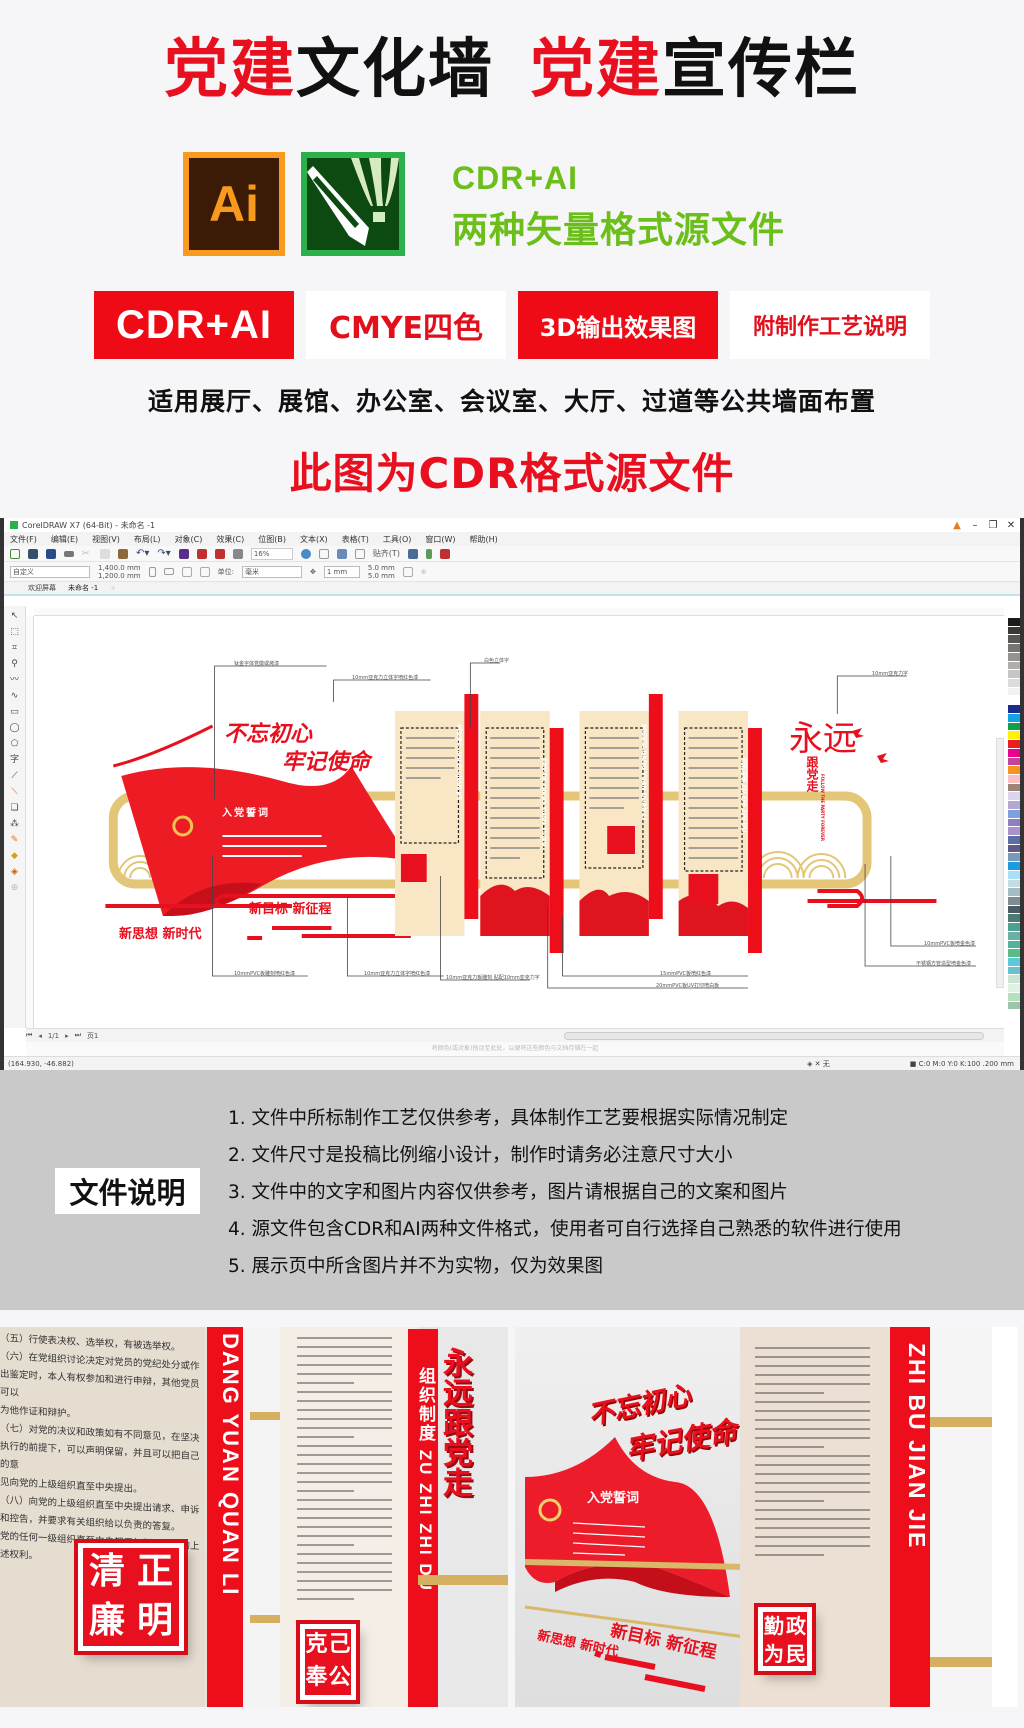 The width and height of the screenshot is (1024, 1728). I want to click on copy-icon, so click(105, 553).